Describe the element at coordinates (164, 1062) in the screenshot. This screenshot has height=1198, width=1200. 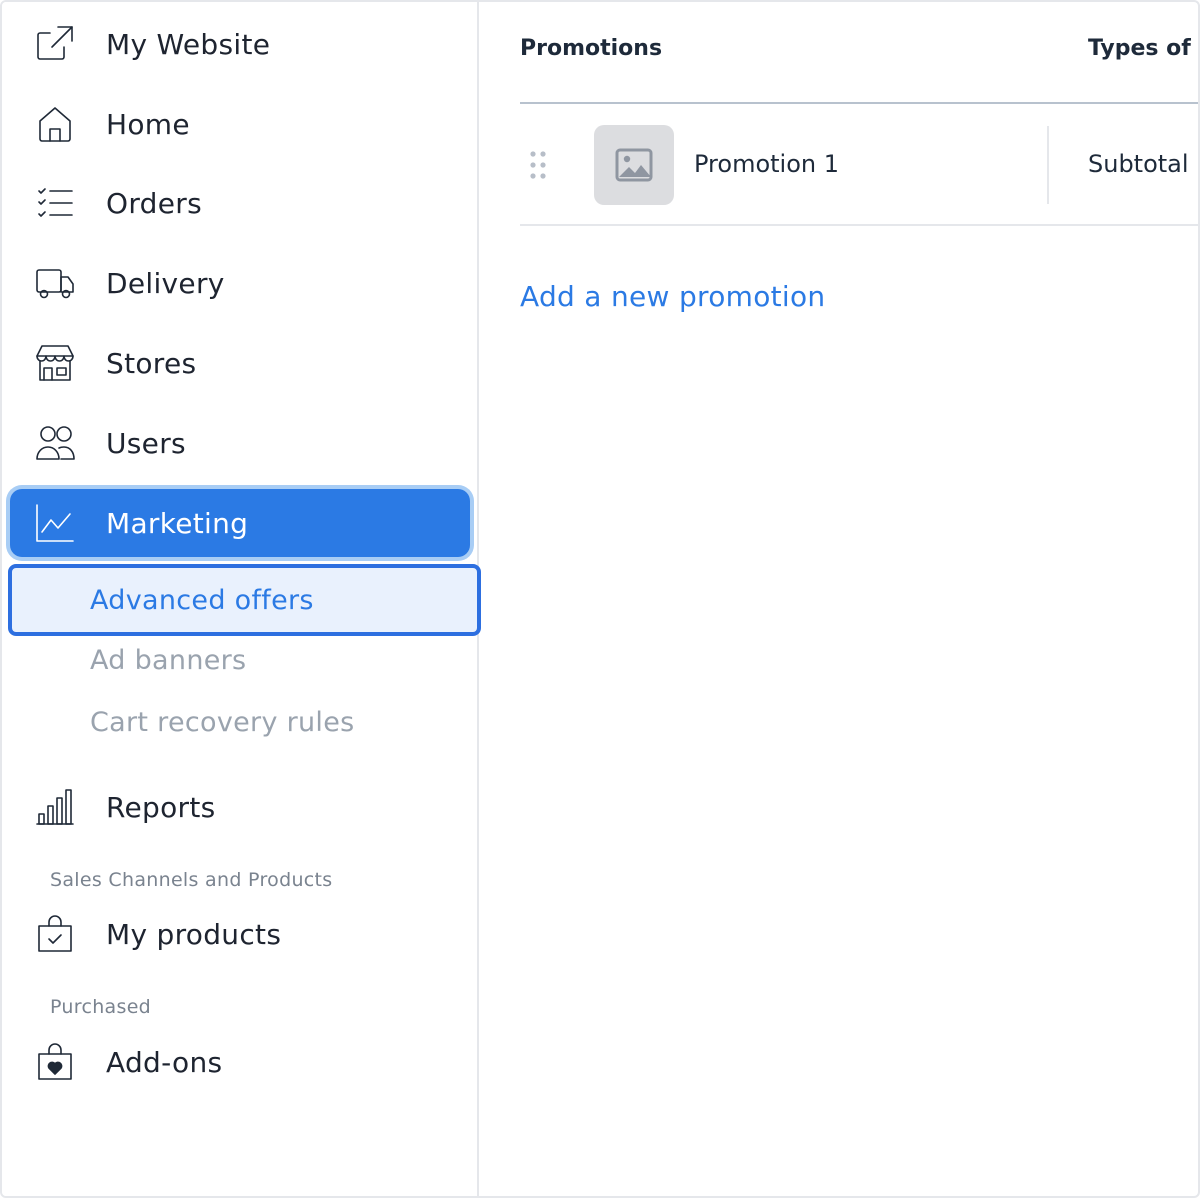
I see `sidebar-item-label: Add-ons` at that location.